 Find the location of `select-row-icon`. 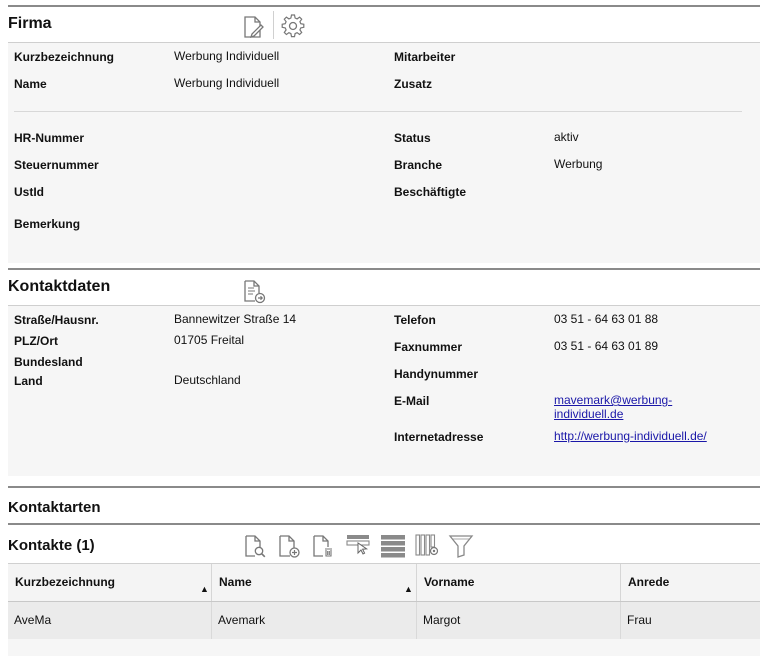

select-row-icon is located at coordinates (358, 544).